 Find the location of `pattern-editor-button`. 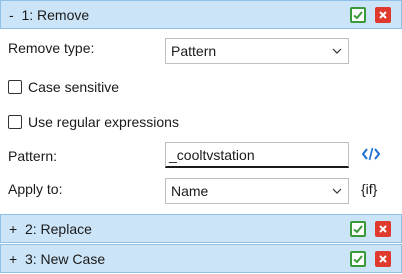

pattern-editor-button is located at coordinates (371, 155).